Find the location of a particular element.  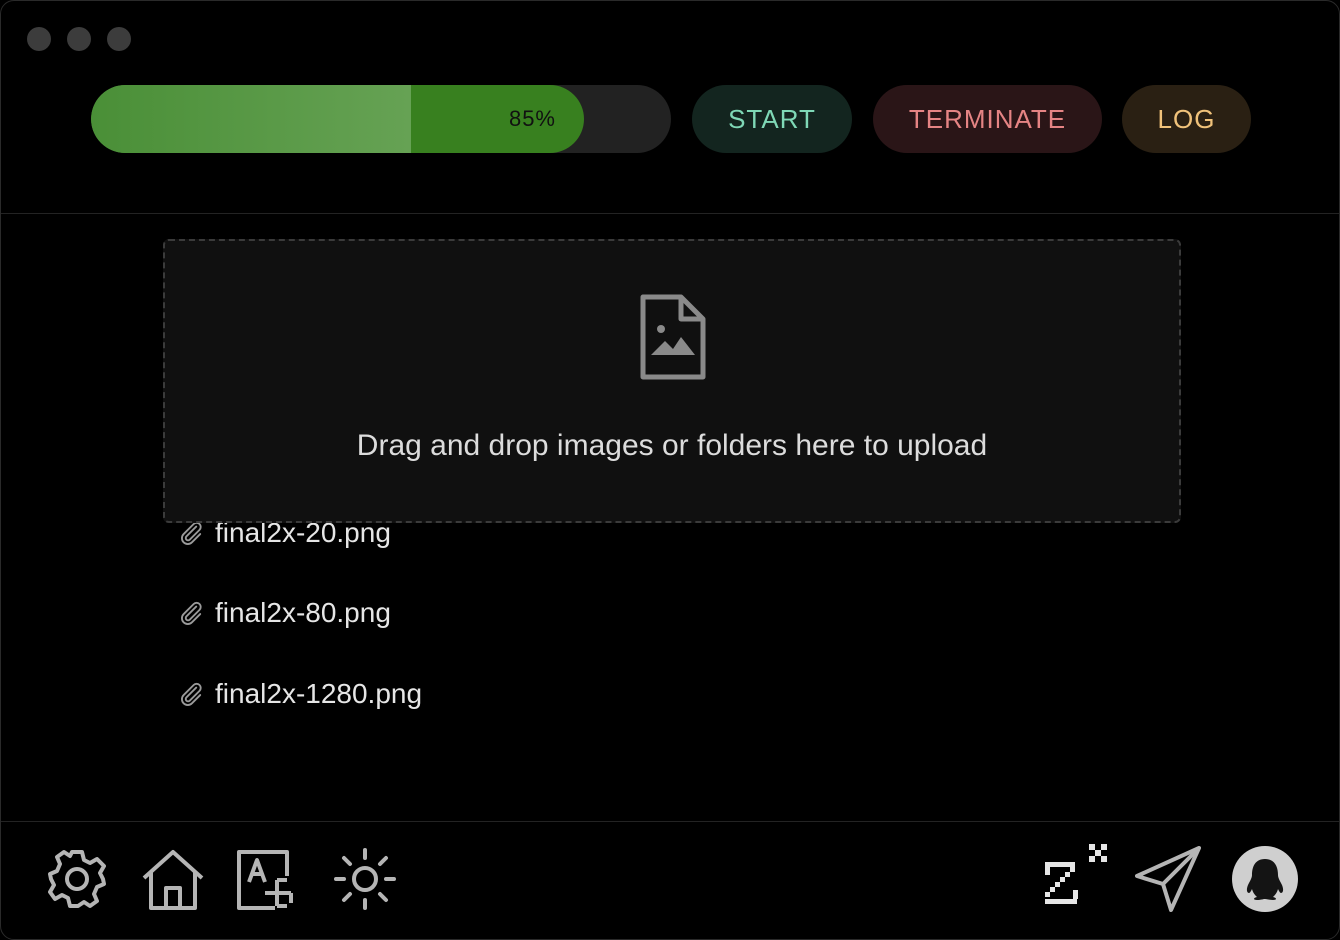

z-logo-icon is located at coordinates (1076, 877).